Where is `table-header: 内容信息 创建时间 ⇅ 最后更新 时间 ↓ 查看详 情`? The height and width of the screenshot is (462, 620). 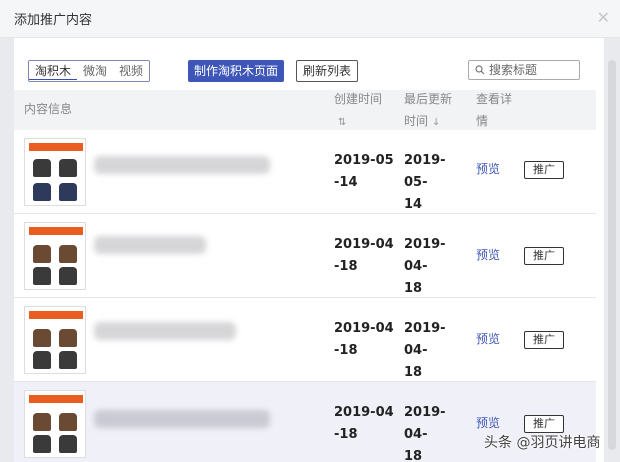
table-header: 内容信息 创建时间 ⇅ 最后更新 时间 ↓ 查看详 情 is located at coordinates (305, 110).